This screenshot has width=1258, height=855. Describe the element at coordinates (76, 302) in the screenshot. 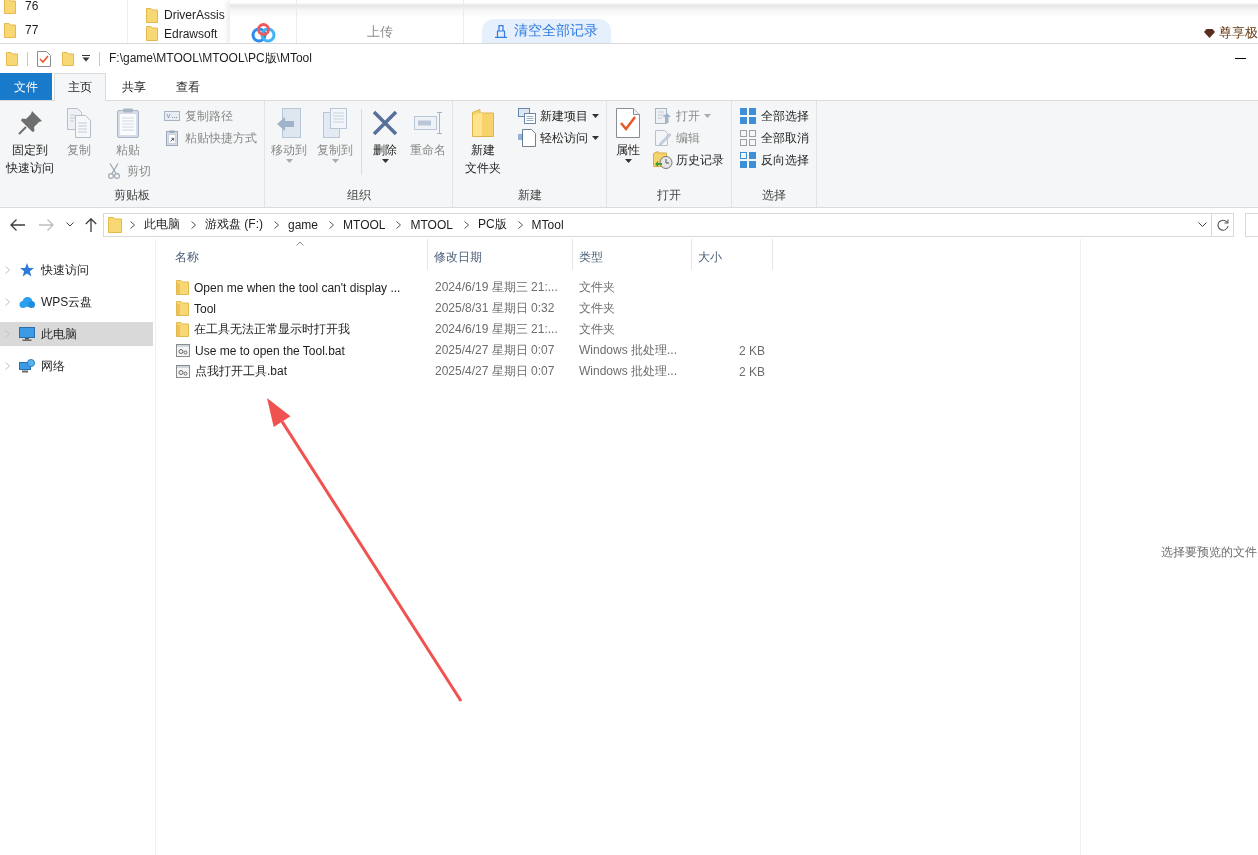

I see `nav-item: WPS云盘` at that location.